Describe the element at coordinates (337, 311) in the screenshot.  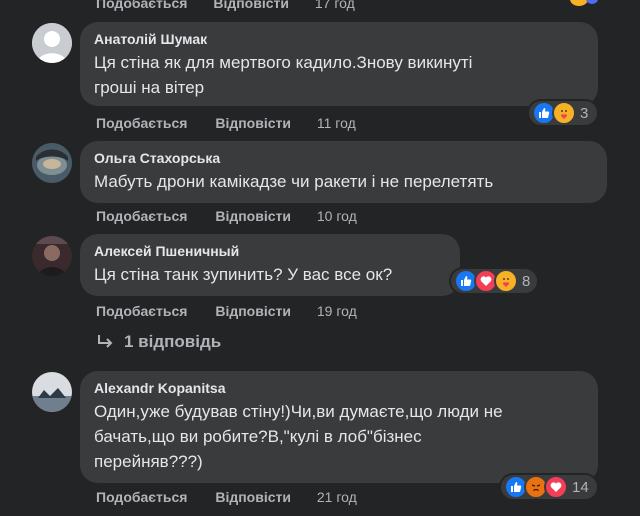
I see `comment-time: 19 год` at that location.